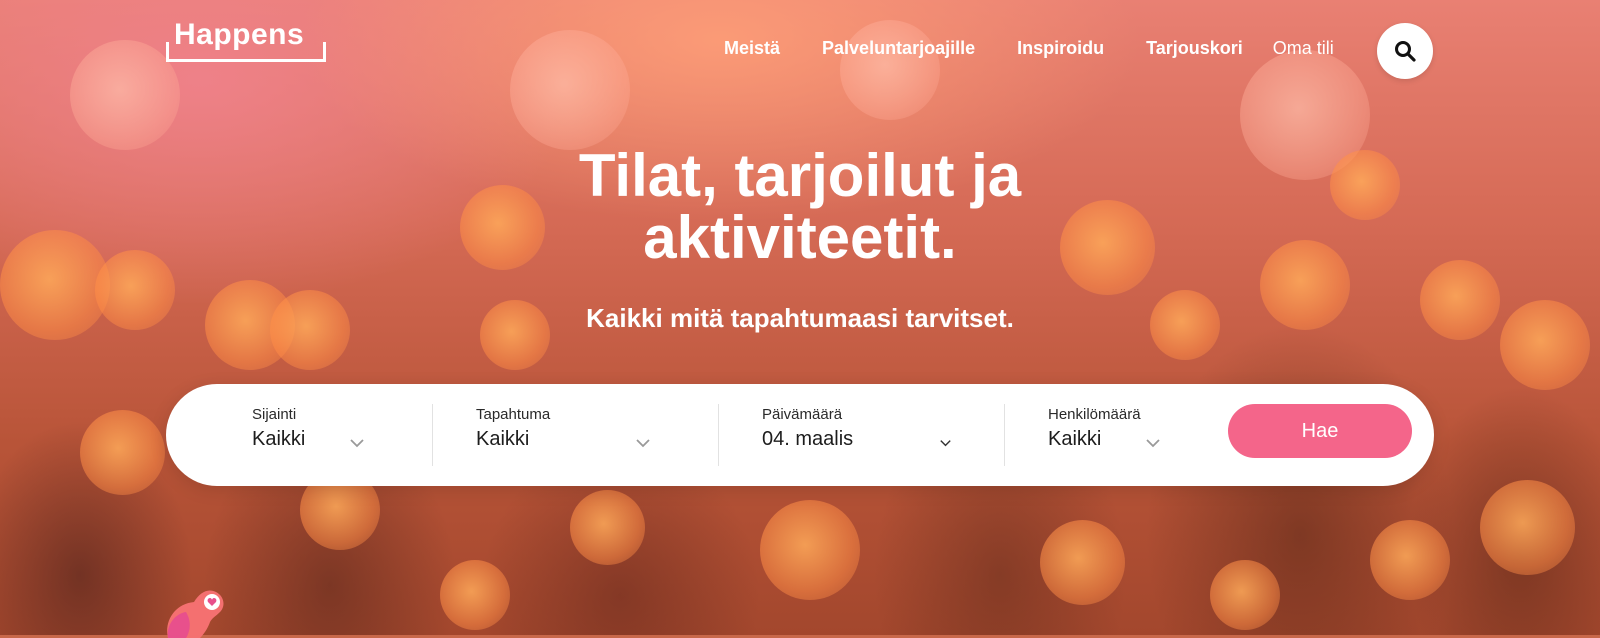  I want to click on search-button, so click(1405, 51).